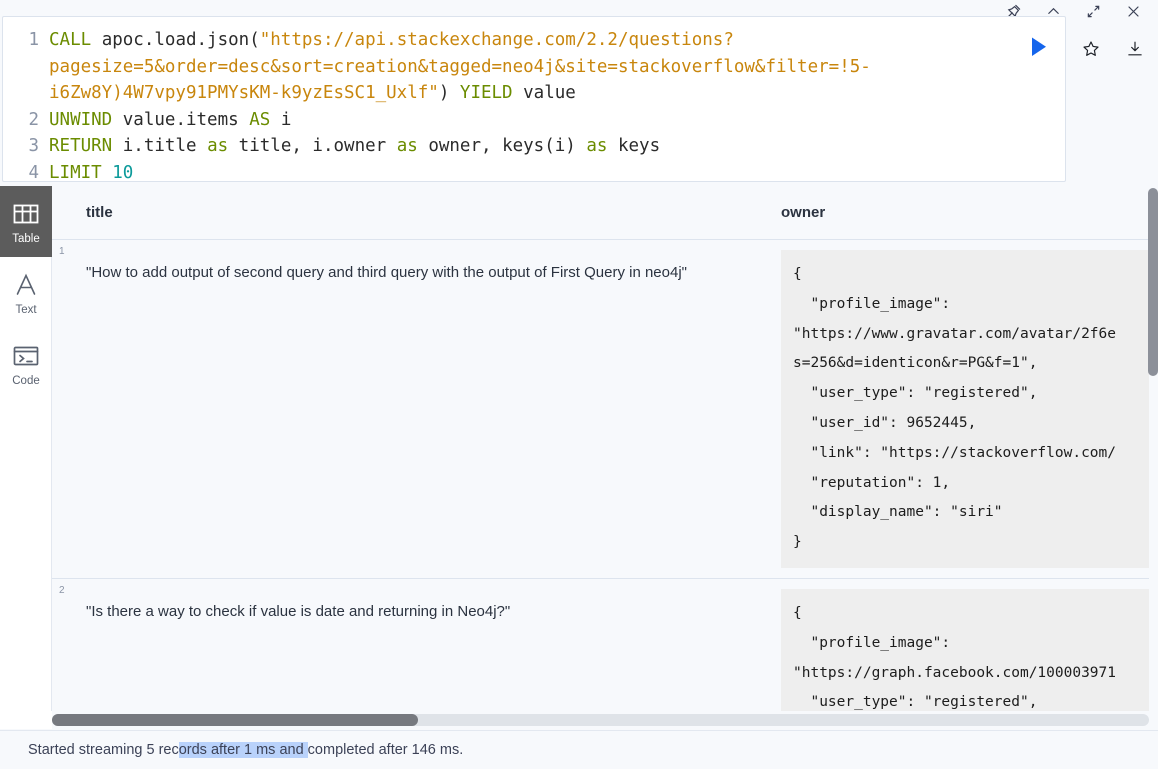  Describe the element at coordinates (180, 40) in the screenshot. I see `code-token: apoc.load.json(` at that location.